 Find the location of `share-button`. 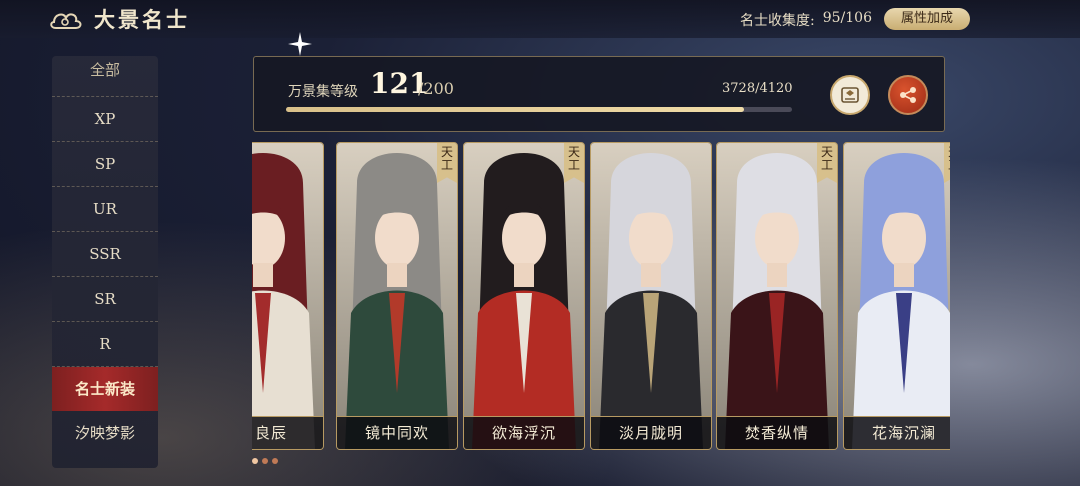

share-button is located at coordinates (908, 95).